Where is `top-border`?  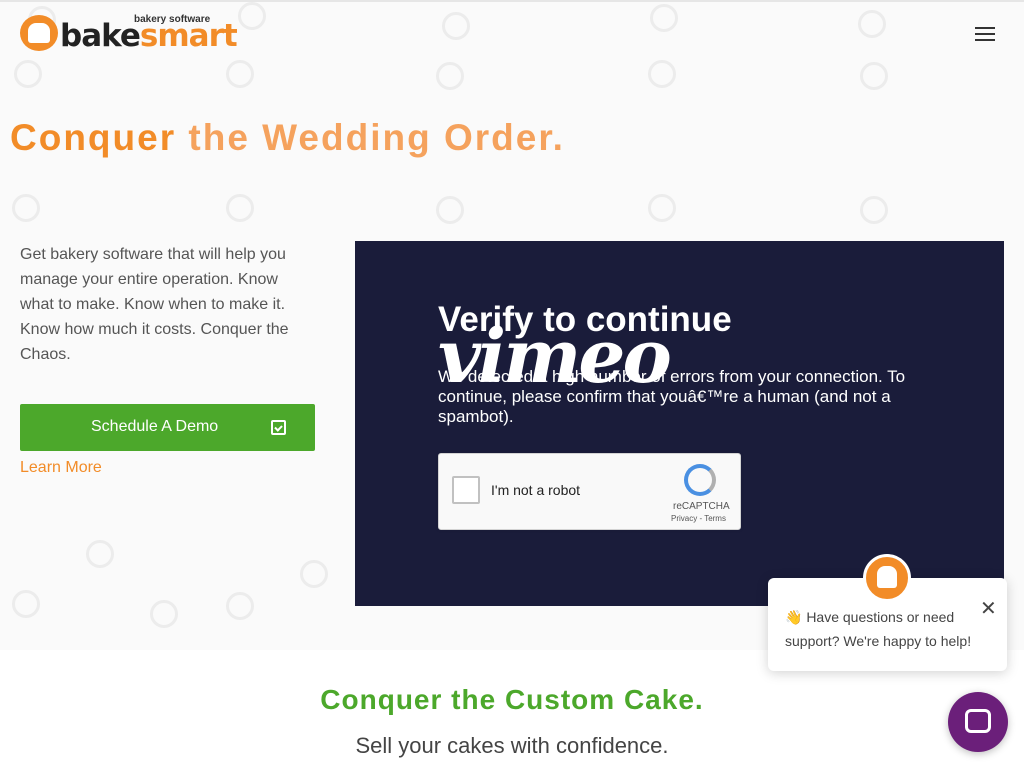 top-border is located at coordinates (512, 1).